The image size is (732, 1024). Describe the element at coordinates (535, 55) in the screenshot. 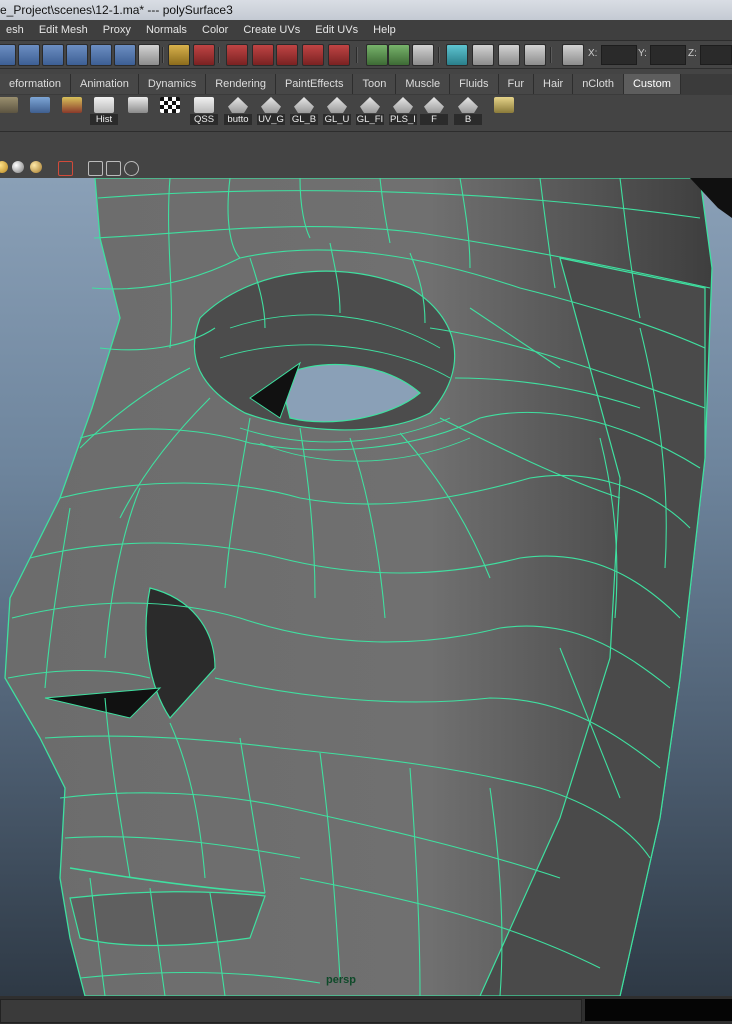

I see `render-settings-icon` at that location.